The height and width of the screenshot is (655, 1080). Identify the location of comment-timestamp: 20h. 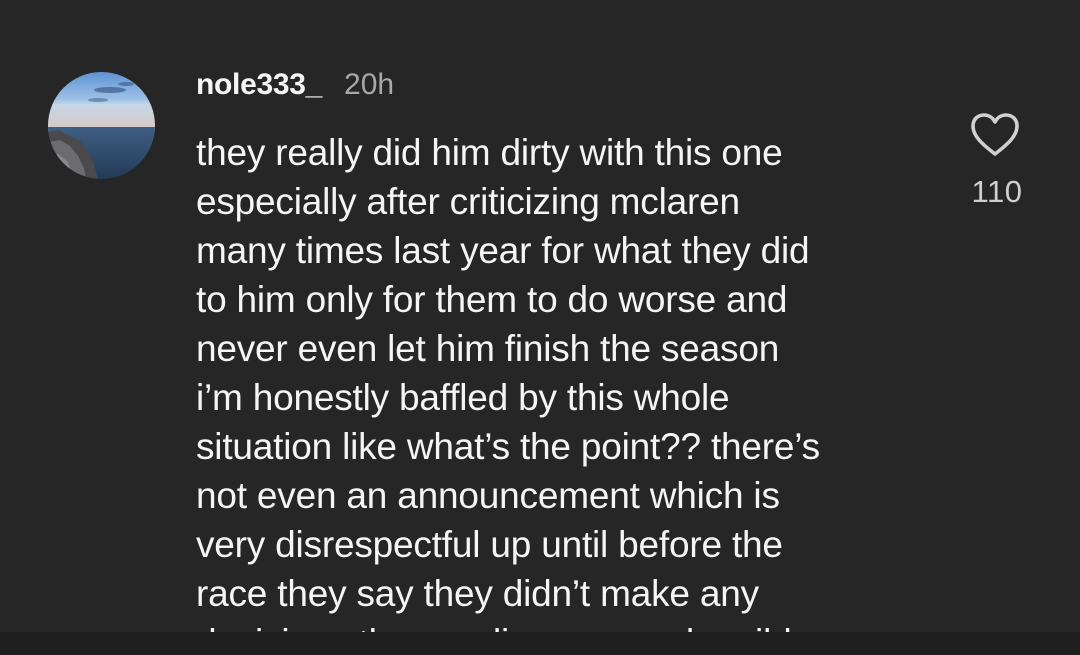
(369, 84).